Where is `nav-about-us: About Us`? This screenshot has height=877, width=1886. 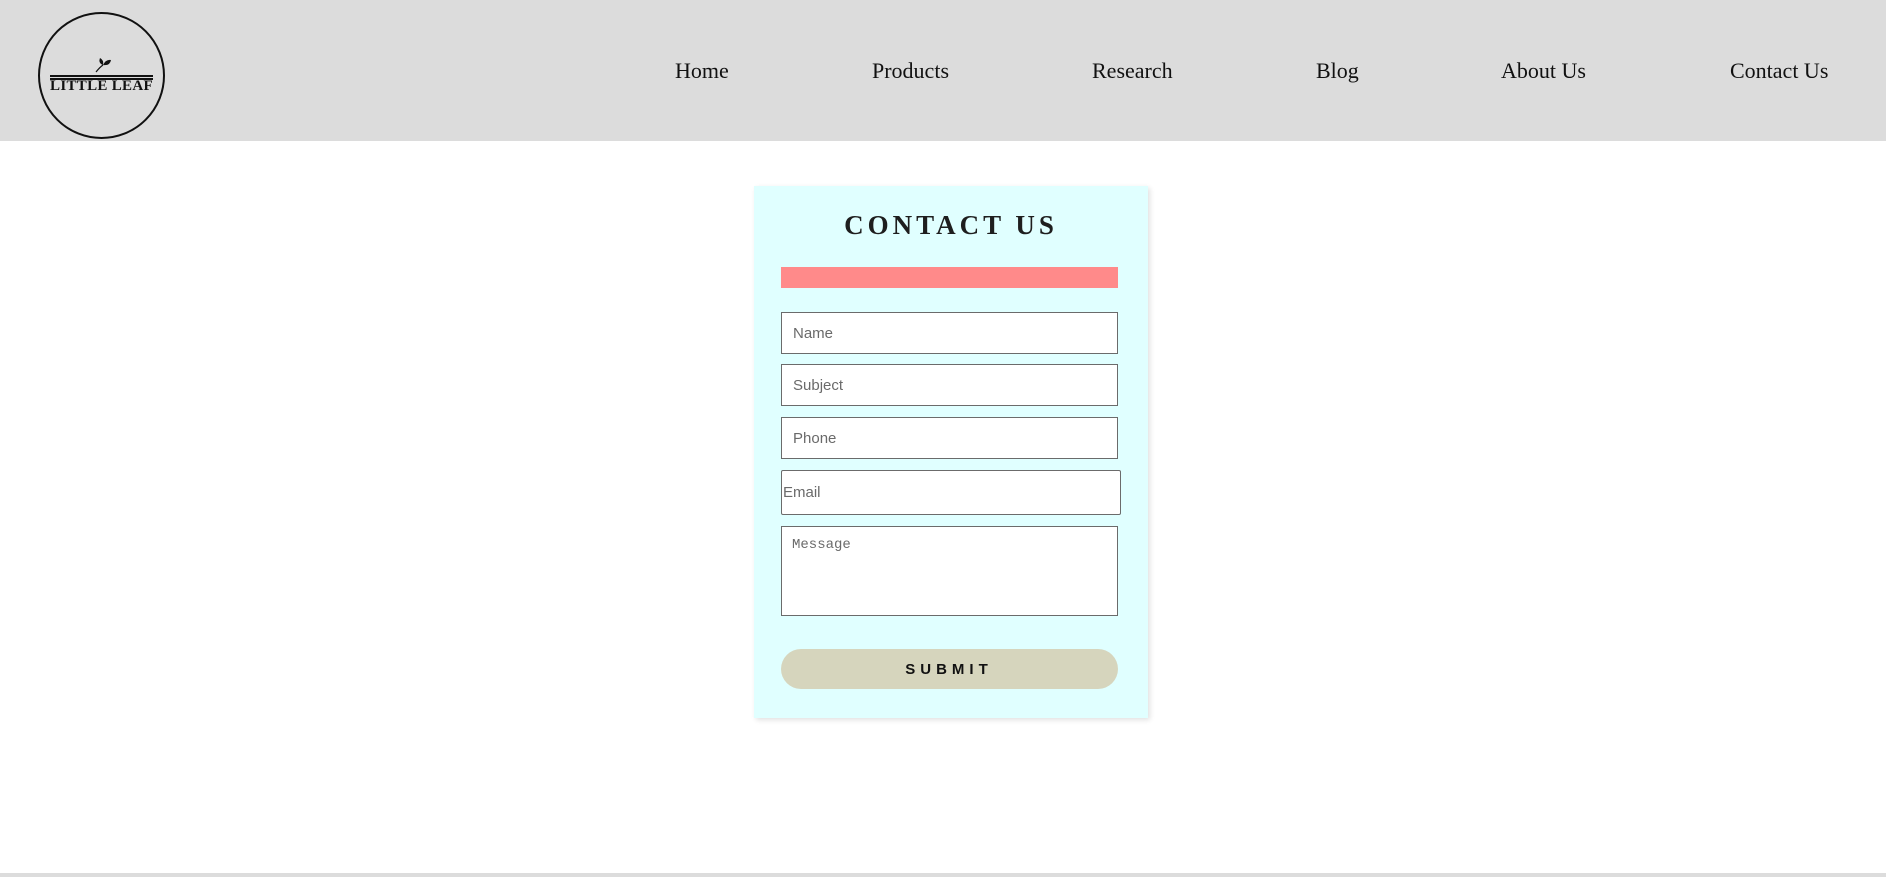
nav-about-us: About Us is located at coordinates (1543, 71).